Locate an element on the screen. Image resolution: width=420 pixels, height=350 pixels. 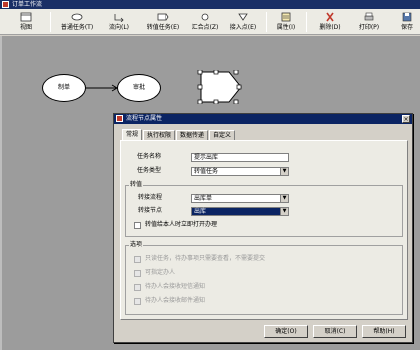
open-immediately-checkbox is located at coordinates (137, 225).